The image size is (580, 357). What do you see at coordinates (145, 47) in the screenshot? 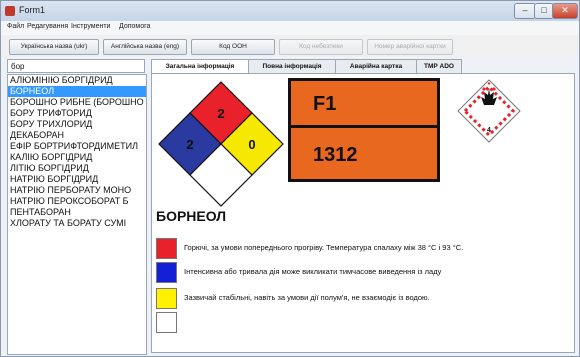
I see `sort-english-button: Англійська назва (eng)` at bounding box center [145, 47].